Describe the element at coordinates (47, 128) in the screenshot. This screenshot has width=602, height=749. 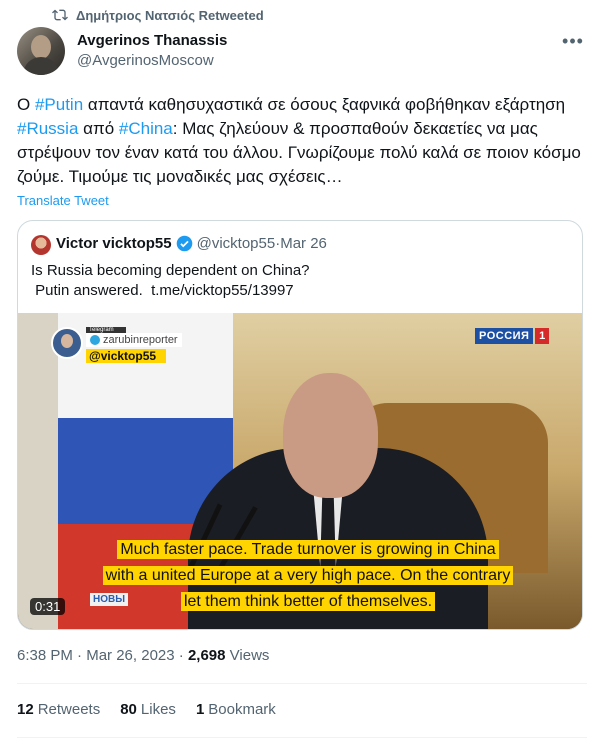
I see `hashtag-link: #Russia` at that location.